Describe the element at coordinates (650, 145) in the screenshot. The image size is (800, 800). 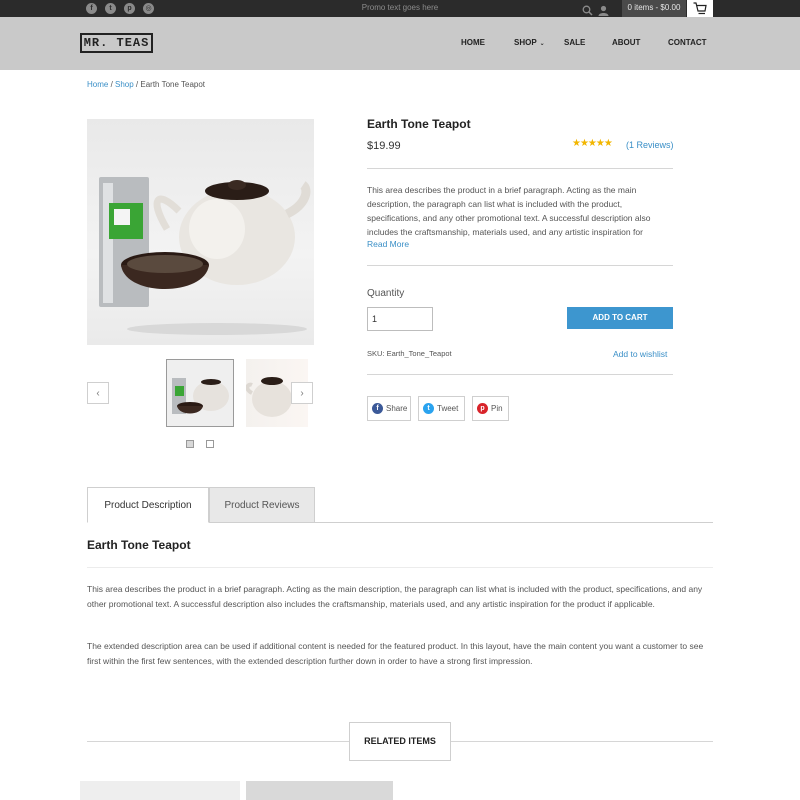
I see `reviews-link: (1 Reviews)` at that location.